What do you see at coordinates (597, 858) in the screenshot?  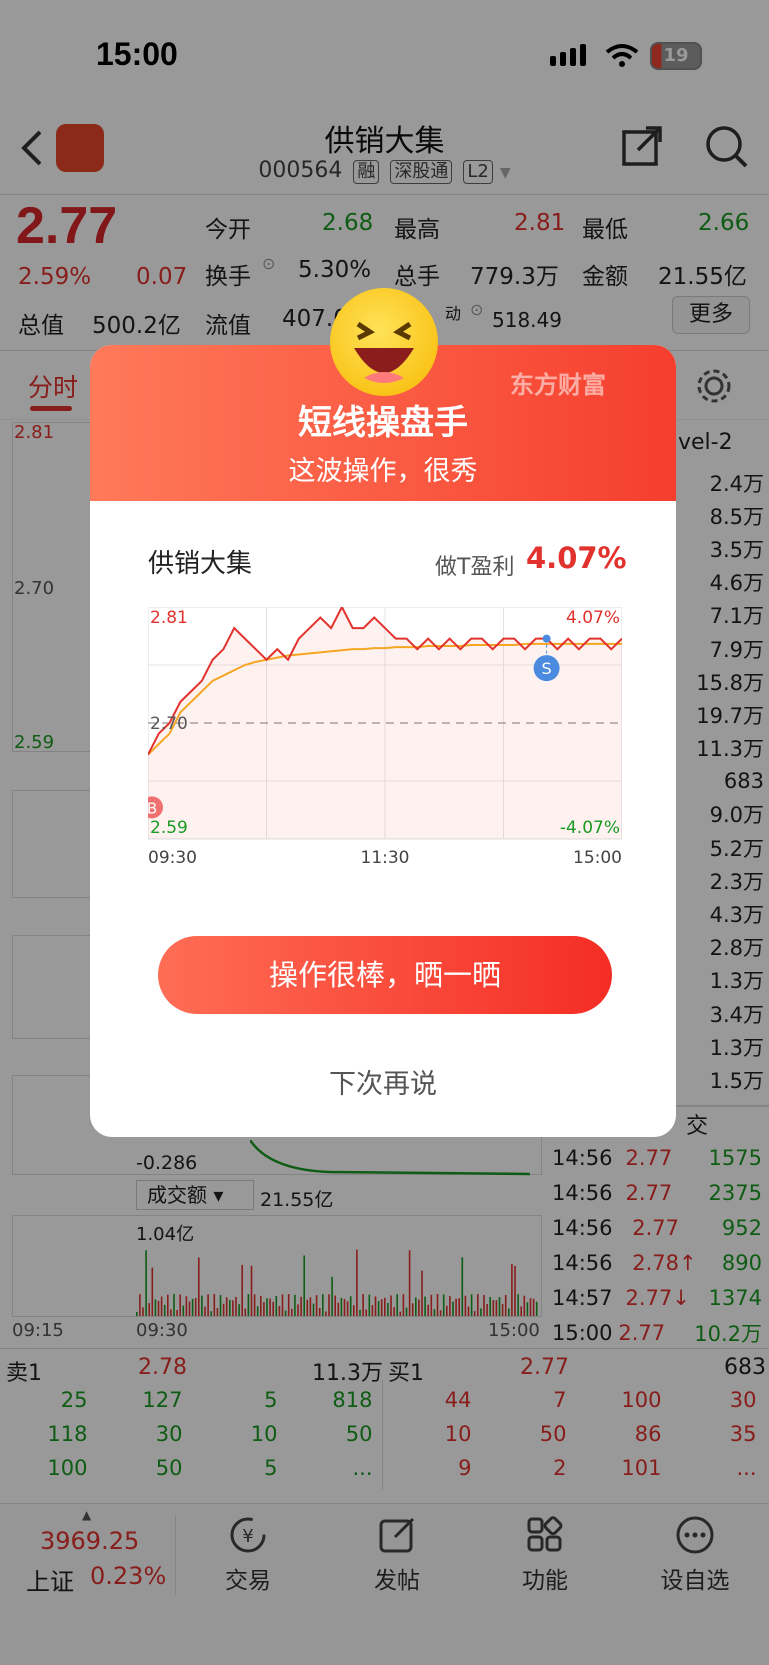 I see `x-label-close: 15:00` at bounding box center [597, 858].